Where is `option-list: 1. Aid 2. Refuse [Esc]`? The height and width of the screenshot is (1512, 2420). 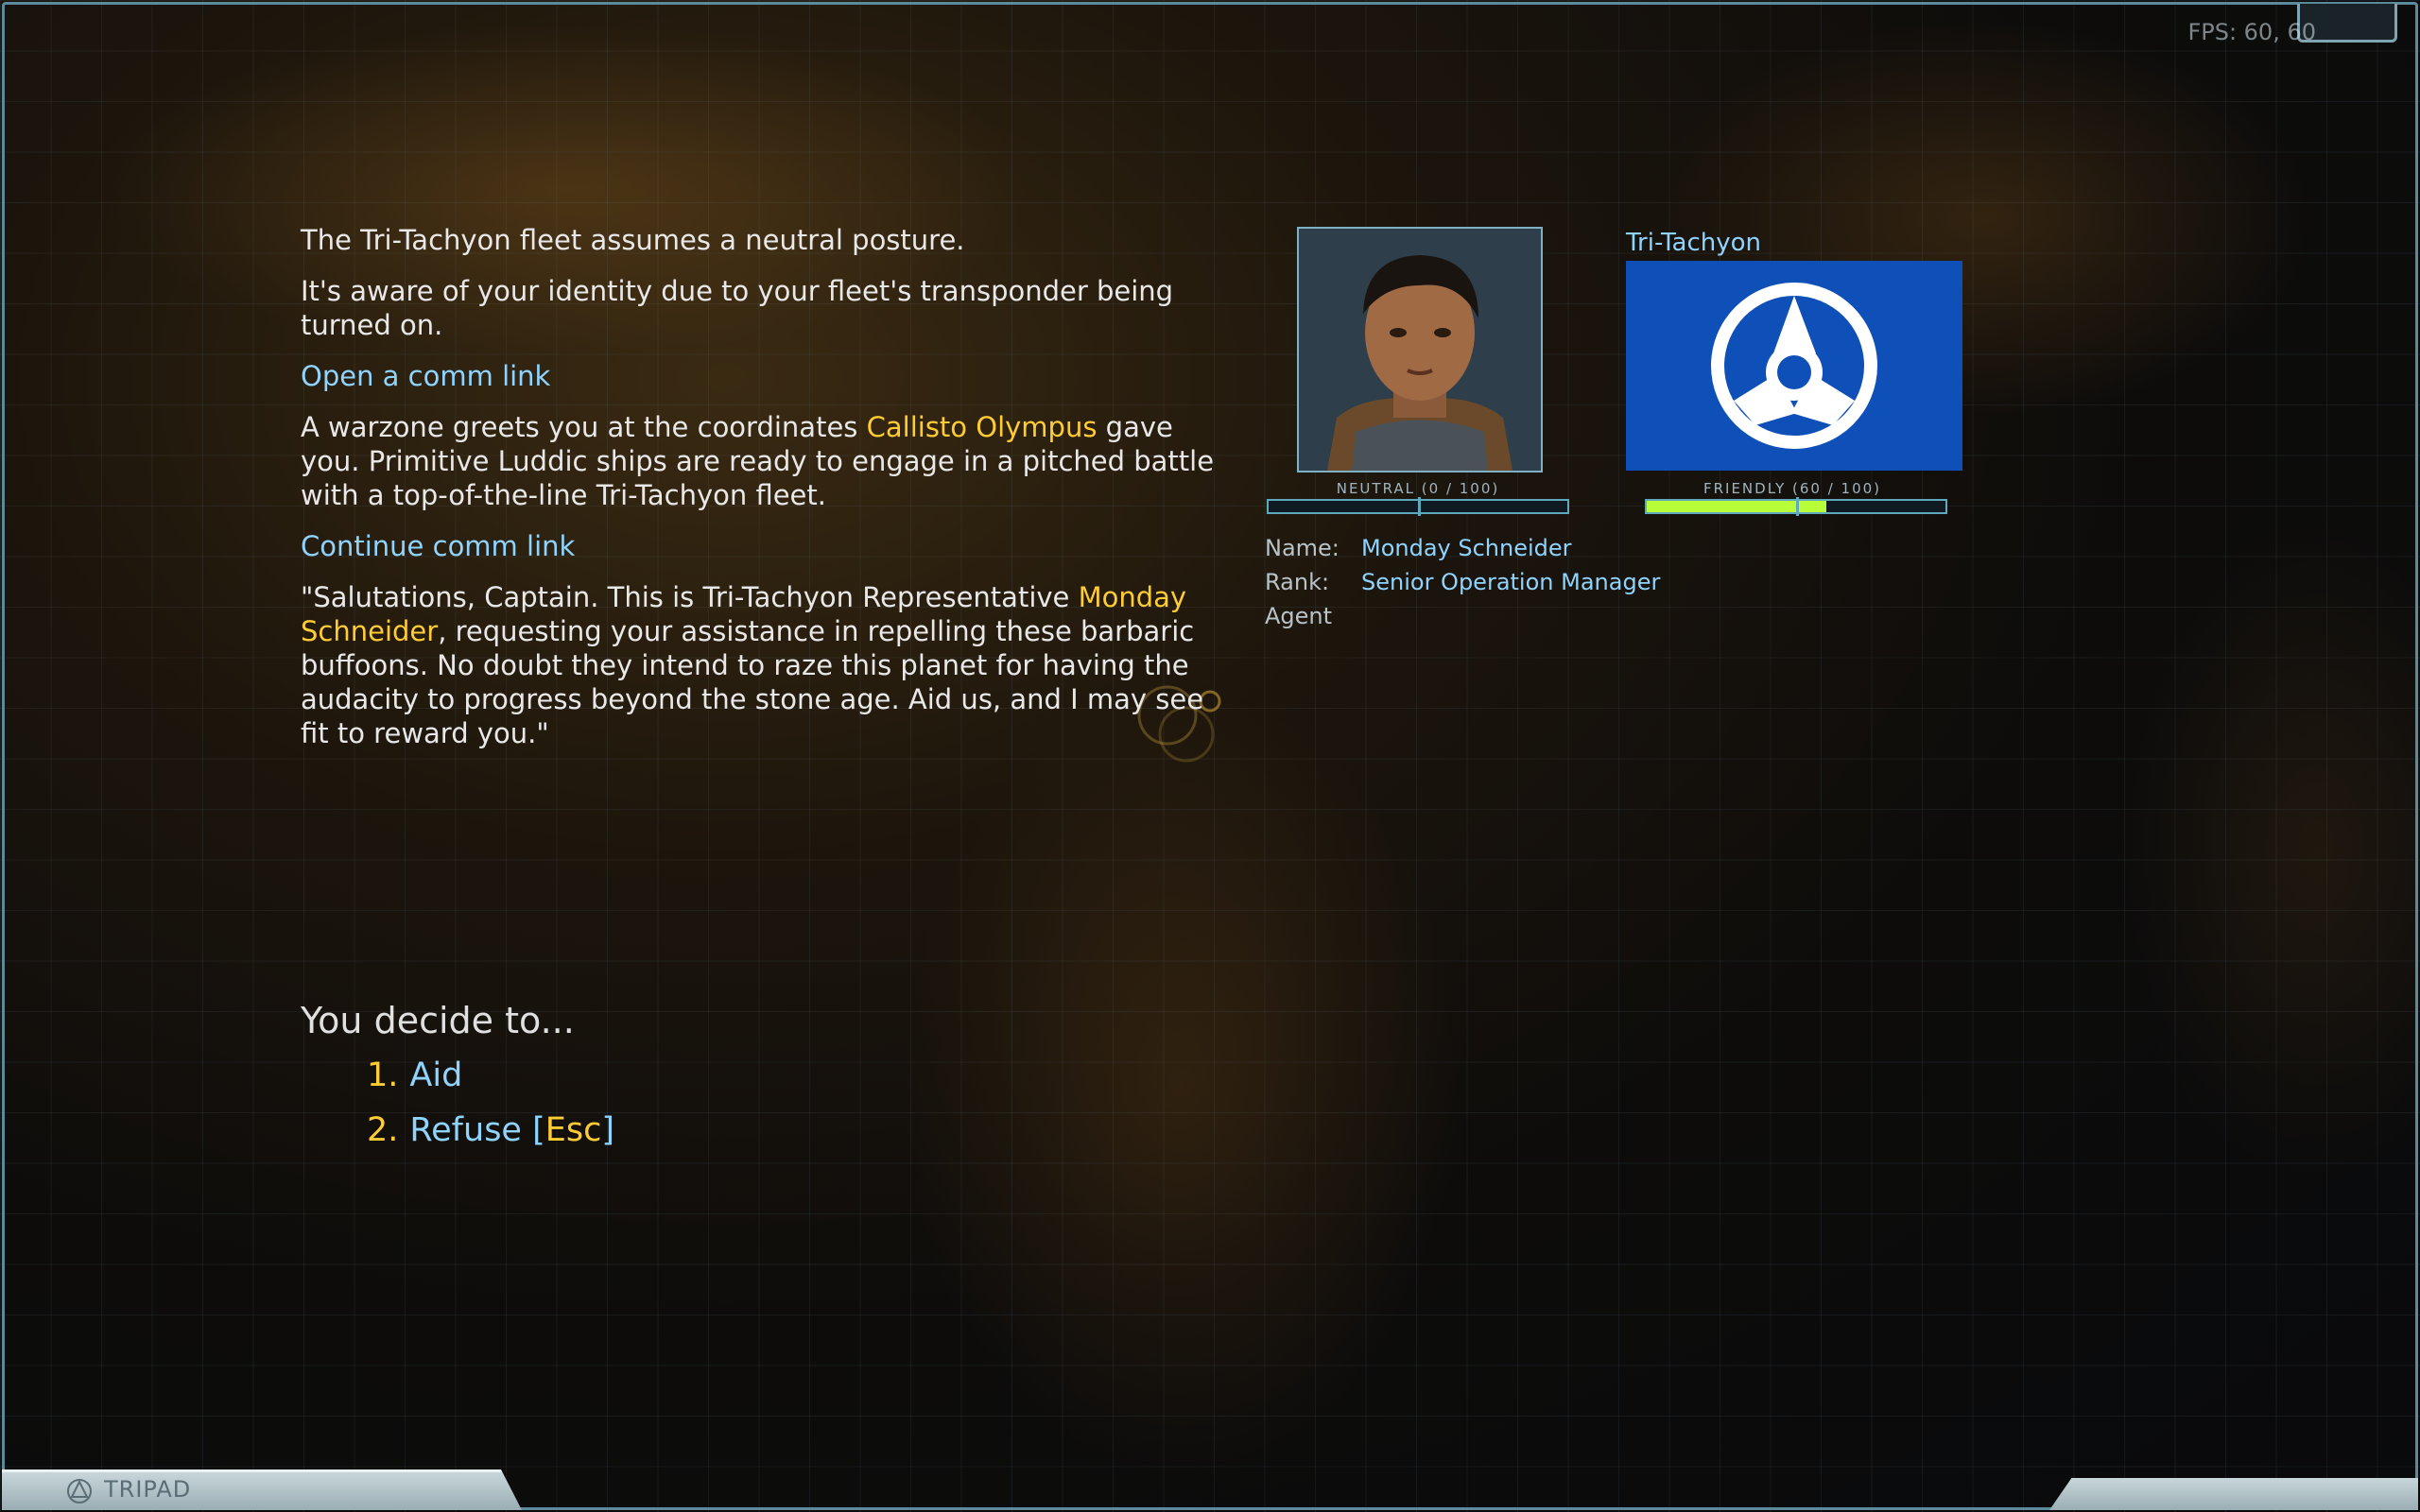 option-list: 1. Aid 2. Refuse [Esc] is located at coordinates (490, 1107).